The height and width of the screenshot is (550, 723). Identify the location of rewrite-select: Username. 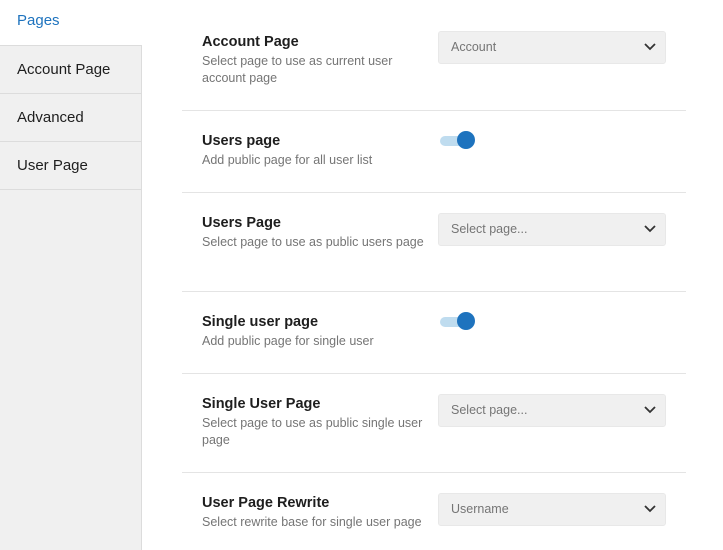
(552, 509).